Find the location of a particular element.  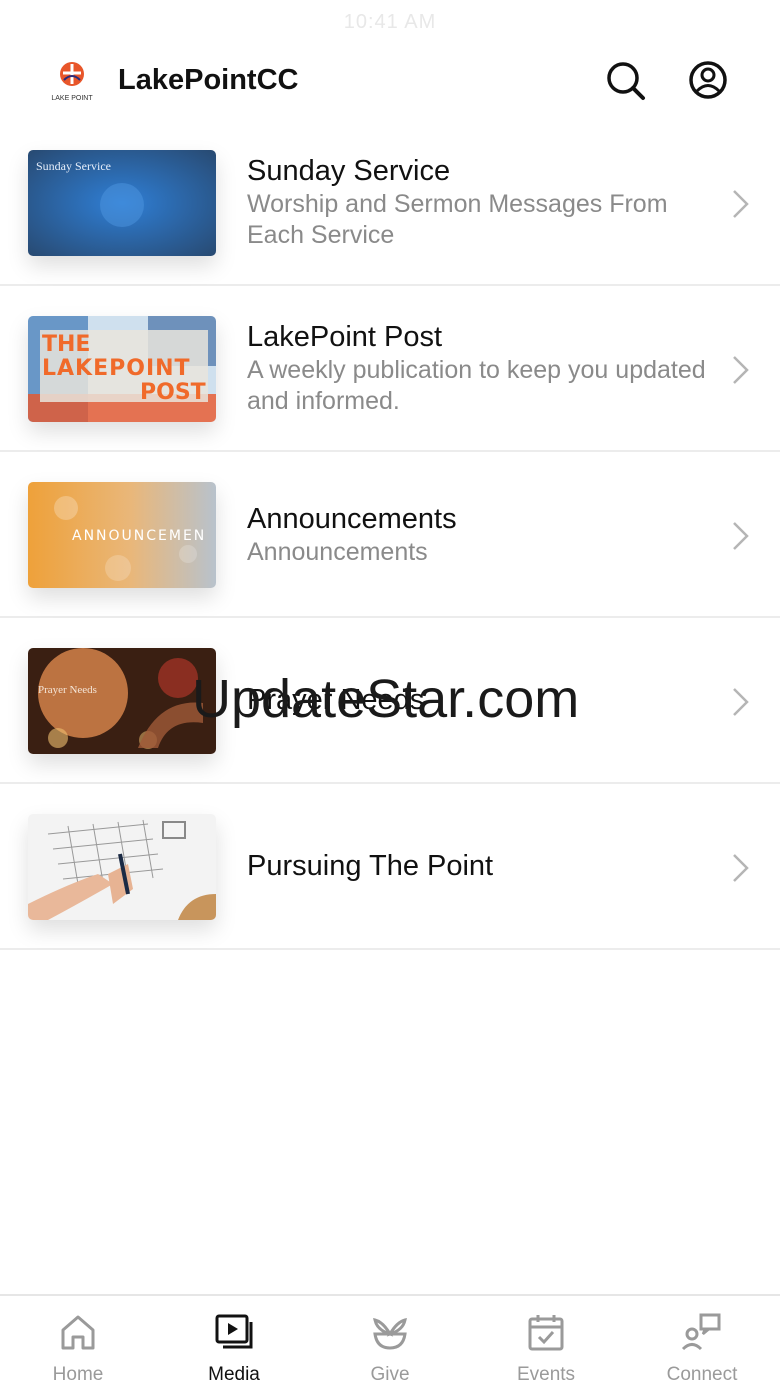

lakepoint-post-thumbnail: THE LAKEPOINT POST is located at coordinates (122, 369).